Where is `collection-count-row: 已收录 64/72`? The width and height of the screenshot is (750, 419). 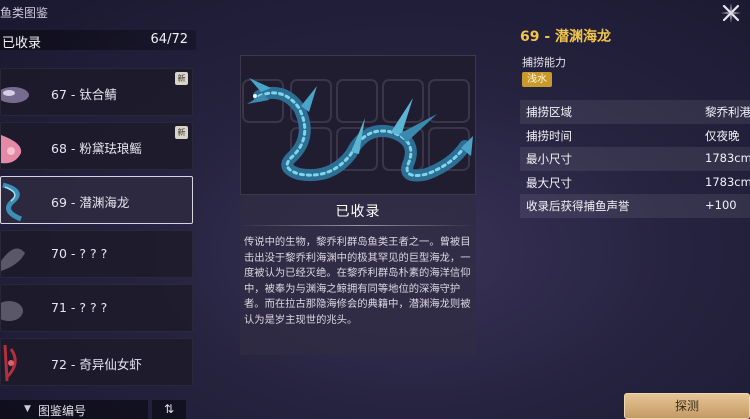
collection-count-row: 已收录 64/72 is located at coordinates (98, 40).